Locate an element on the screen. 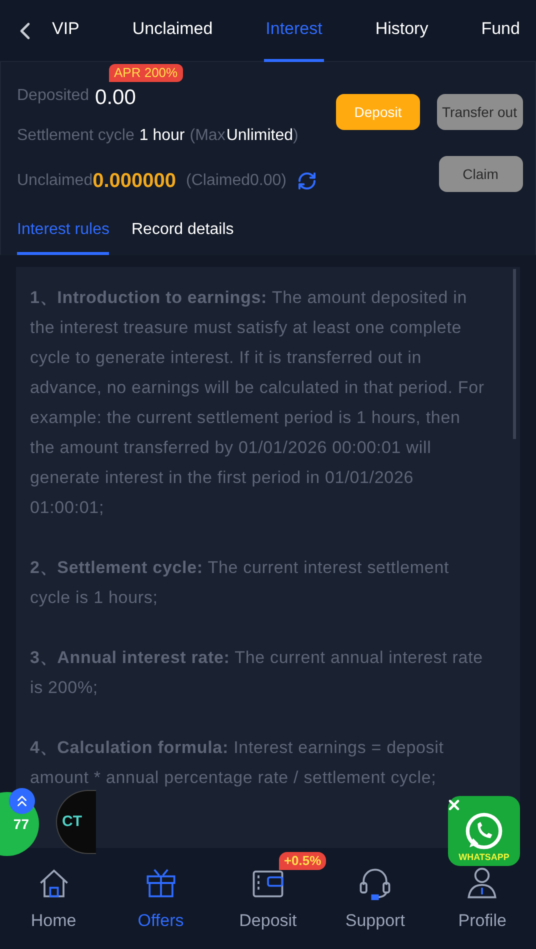 Image resolution: width=536 pixels, height=949 pixels. action-button: Claim is located at coordinates (480, 174).